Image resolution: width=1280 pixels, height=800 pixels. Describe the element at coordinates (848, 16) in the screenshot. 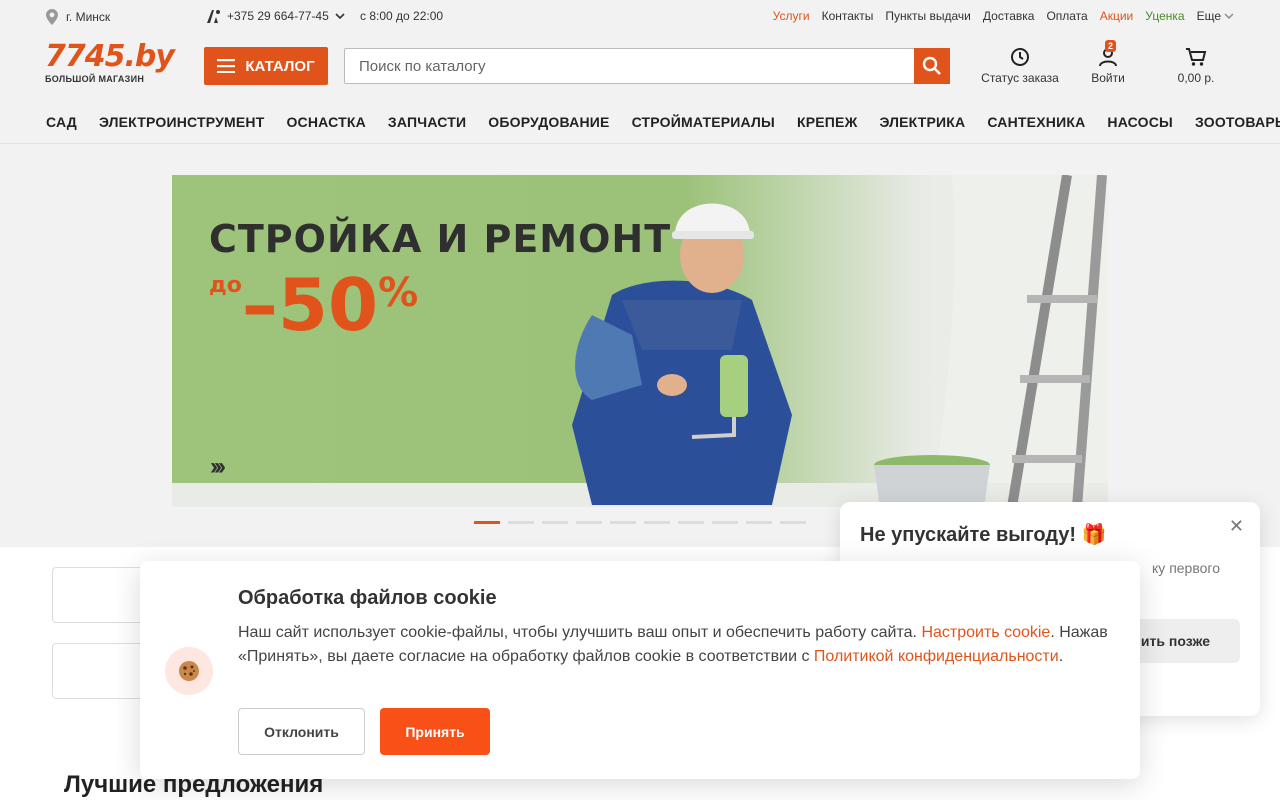

I see `top-nav-contacts: Контакты` at that location.